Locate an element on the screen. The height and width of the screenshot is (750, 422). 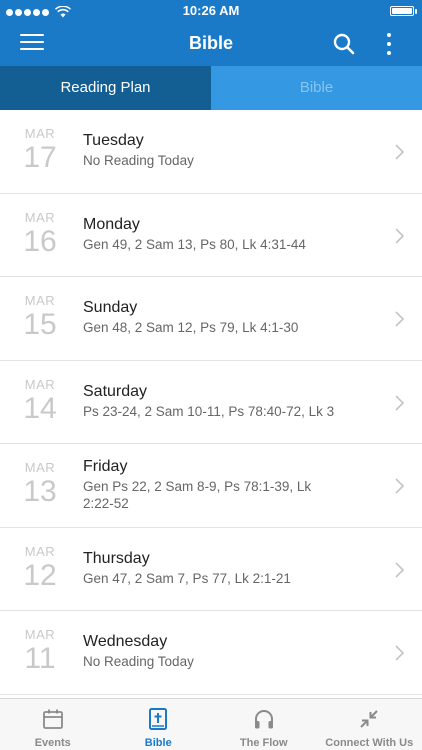
more-options-button is located at coordinates (389, 44).